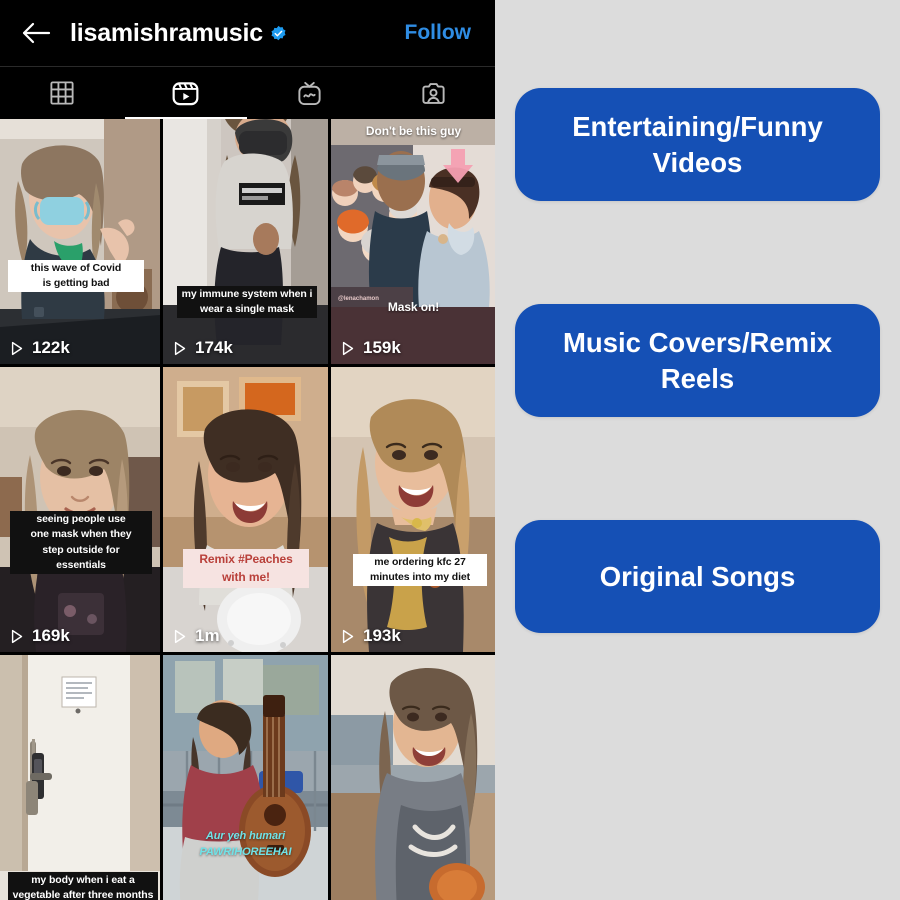  I want to click on tagged-person-icon, so click(433, 93).